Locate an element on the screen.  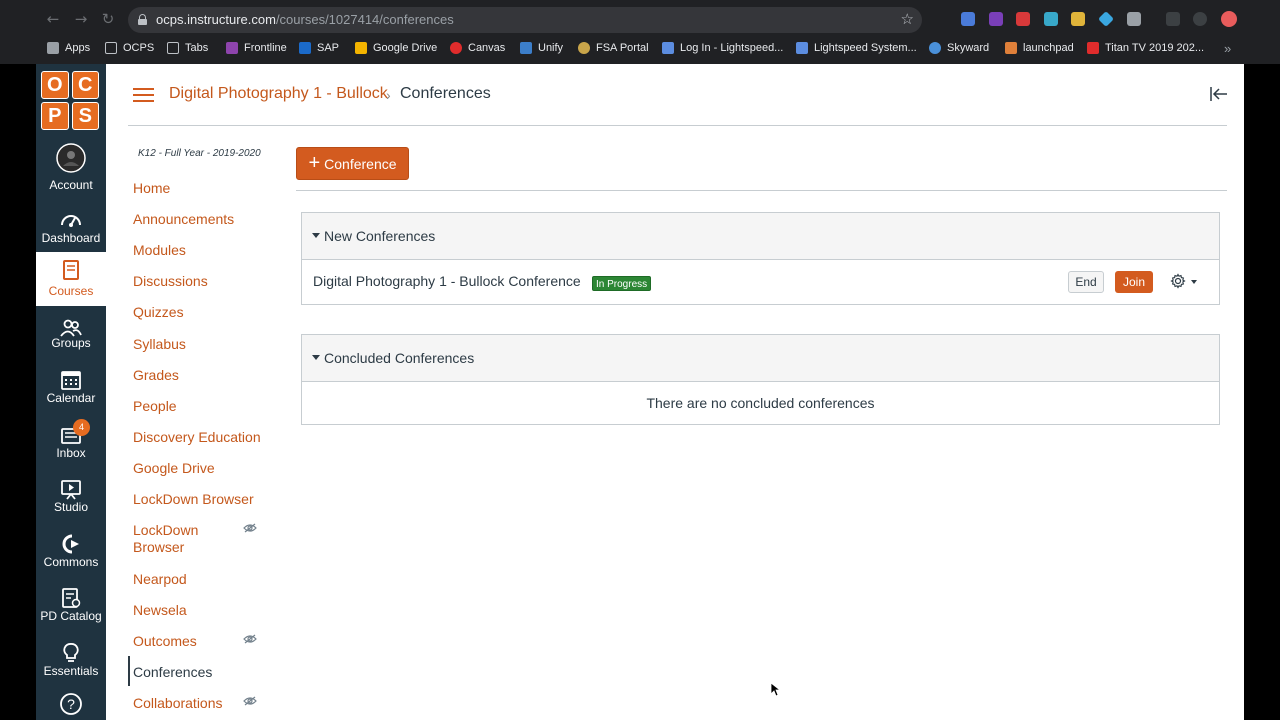
drive-extension-icon is located at coordinates (1078, 19).